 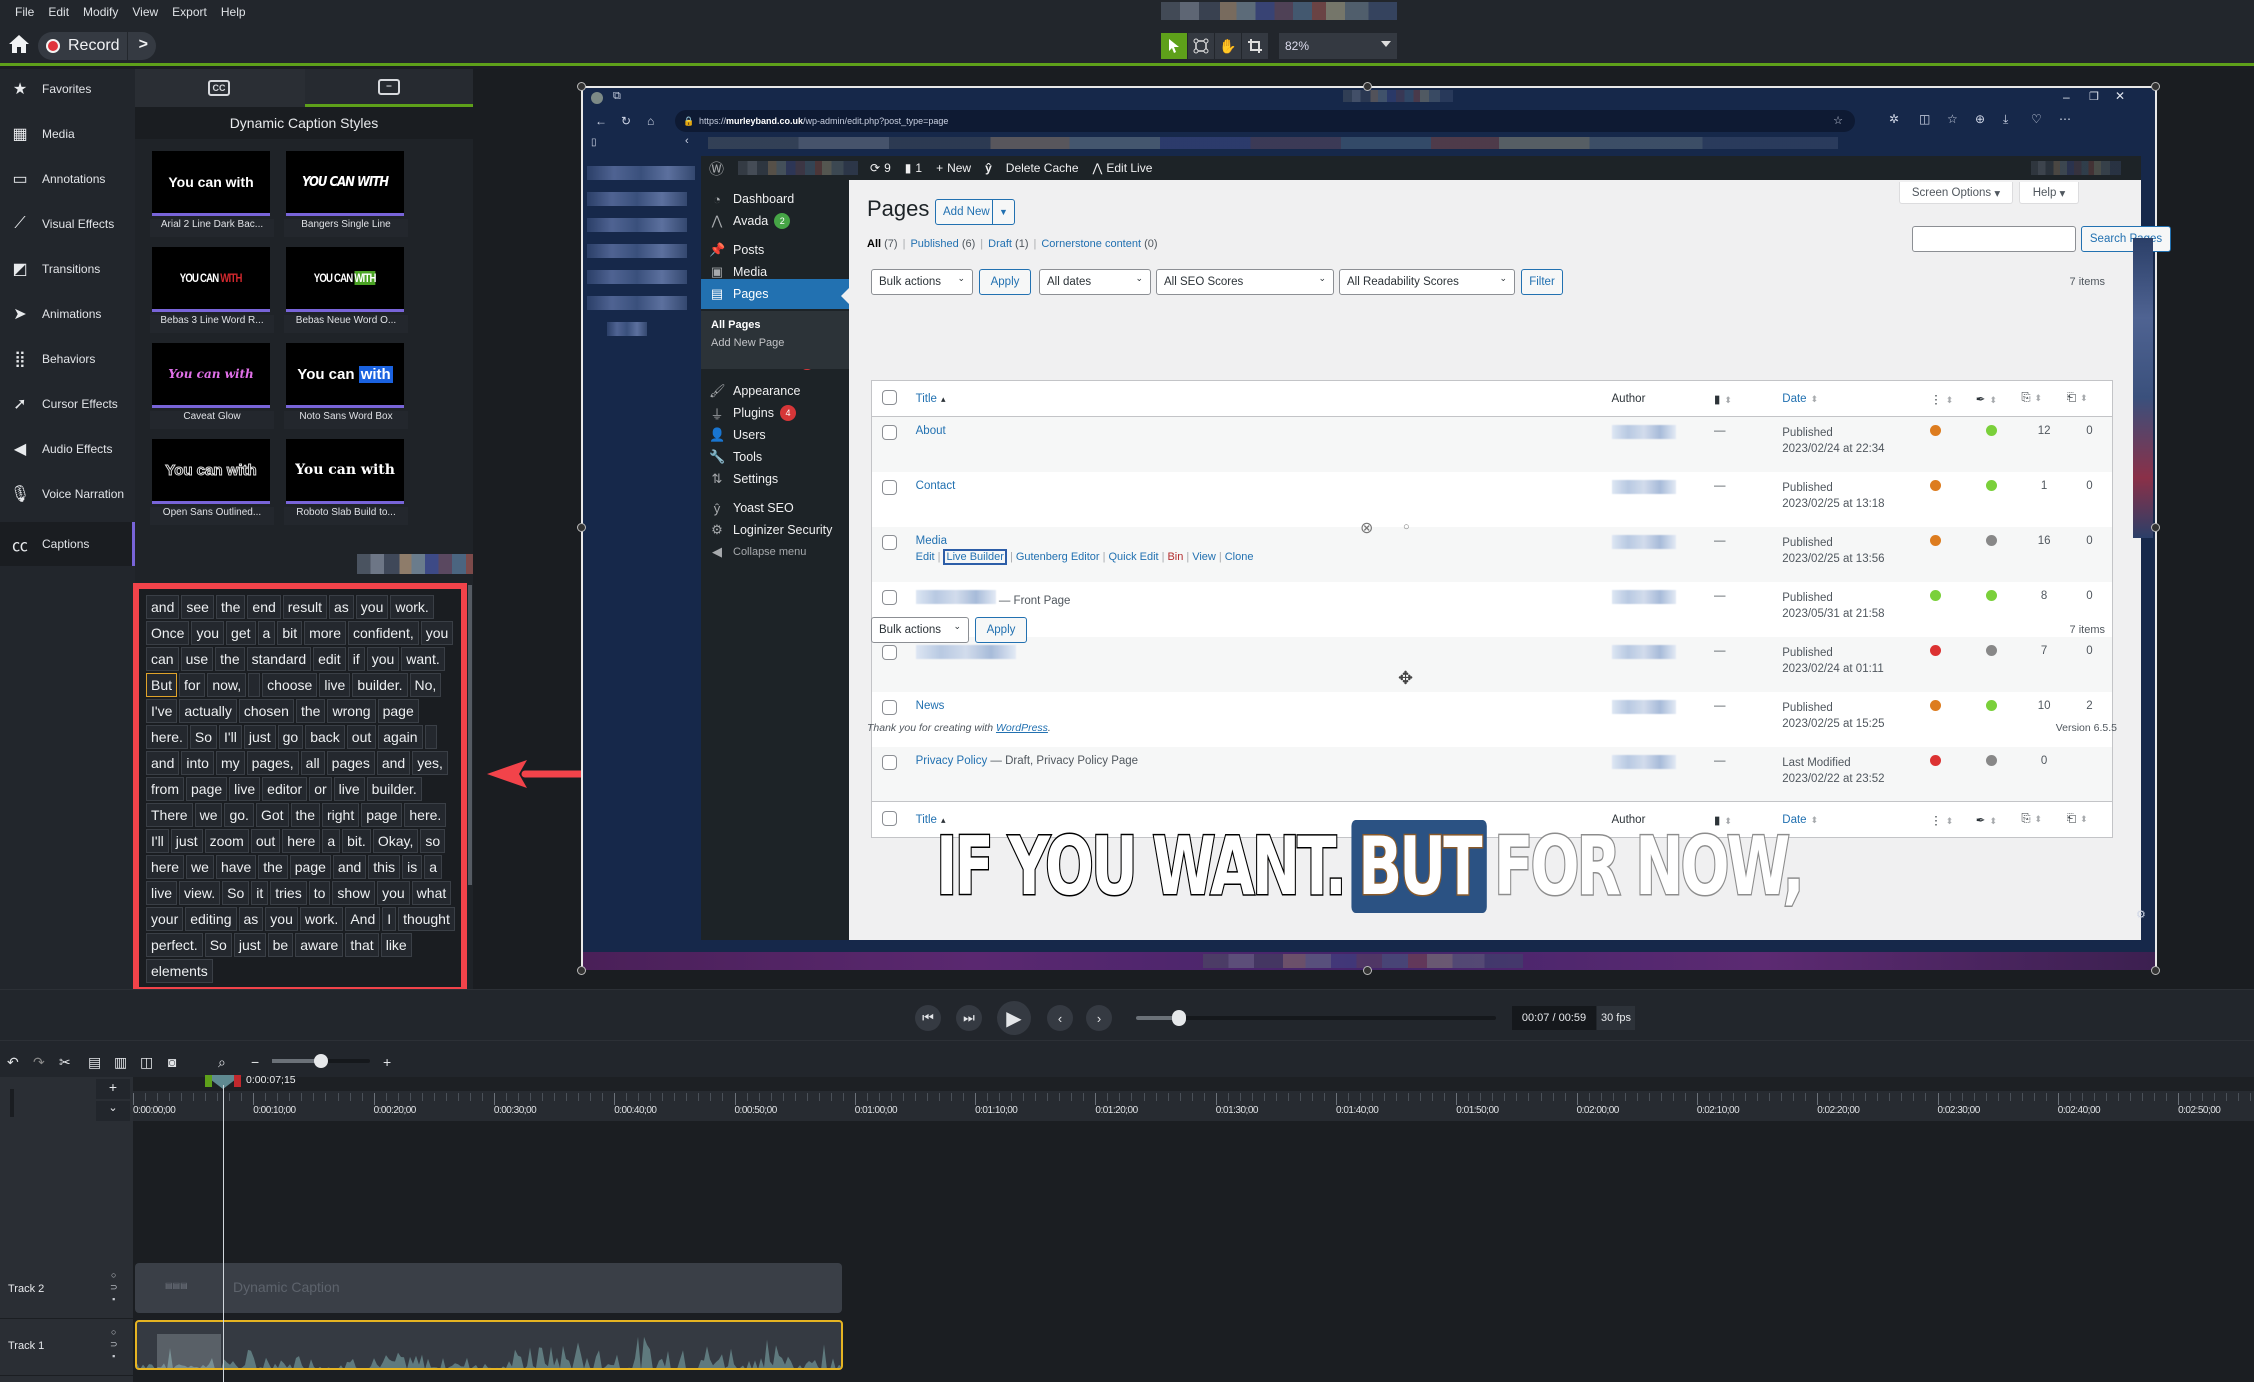 I want to click on transcript-word: my, so click(x=230, y=763).